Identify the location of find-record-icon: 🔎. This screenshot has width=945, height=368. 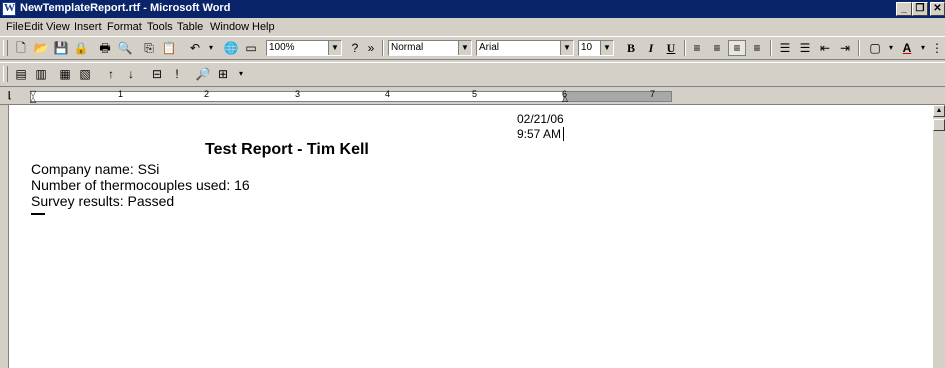
(203, 74).